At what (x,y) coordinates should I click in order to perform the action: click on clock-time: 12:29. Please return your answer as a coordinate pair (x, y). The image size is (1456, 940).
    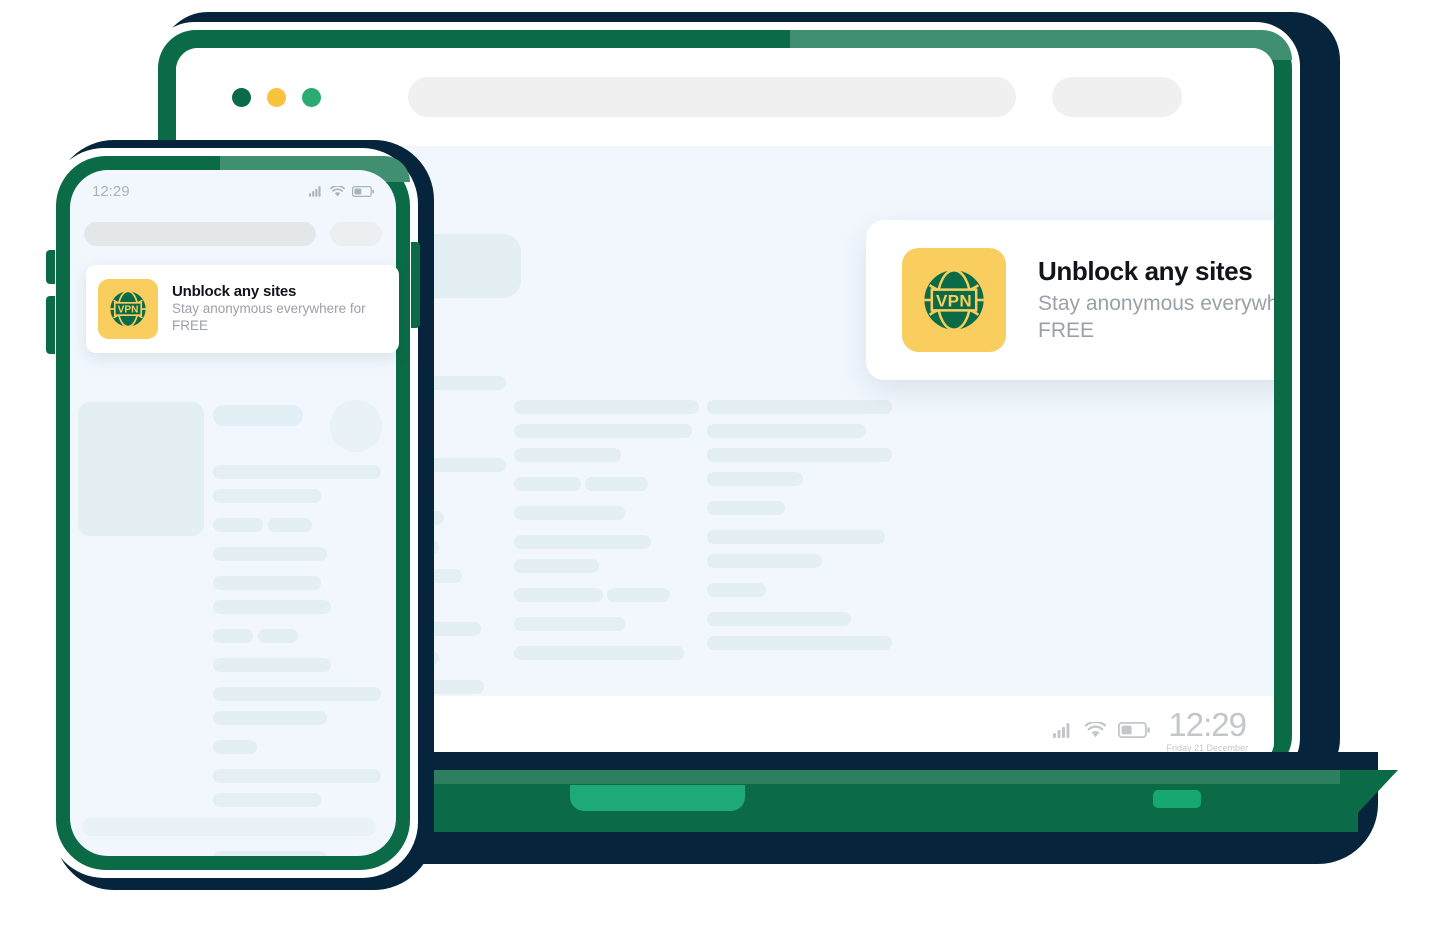
    Looking at the image, I should click on (1207, 724).